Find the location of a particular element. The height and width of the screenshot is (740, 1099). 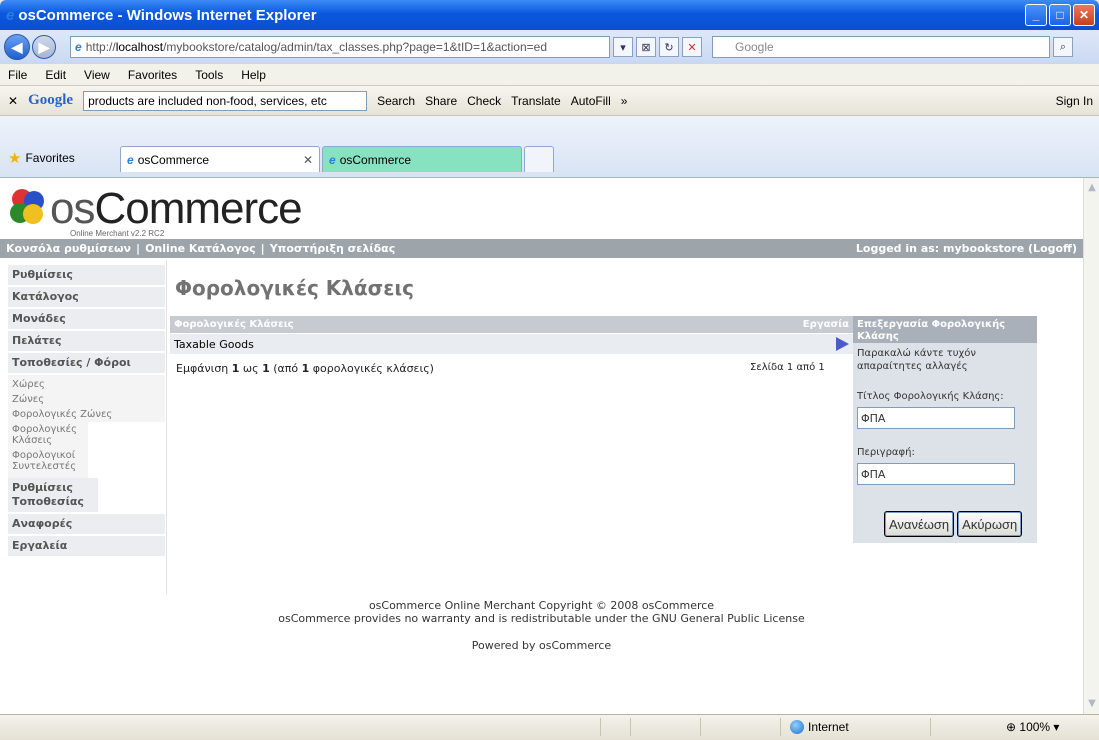

search-box: Google is located at coordinates (881, 47).